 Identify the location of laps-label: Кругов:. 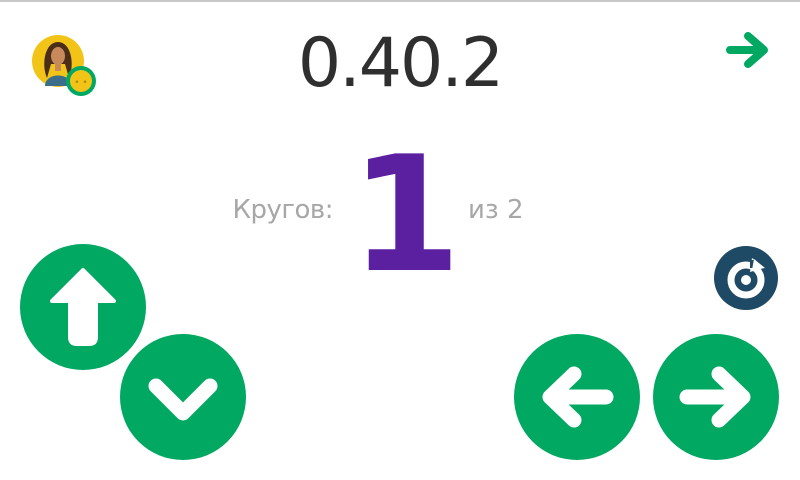
(283, 210).